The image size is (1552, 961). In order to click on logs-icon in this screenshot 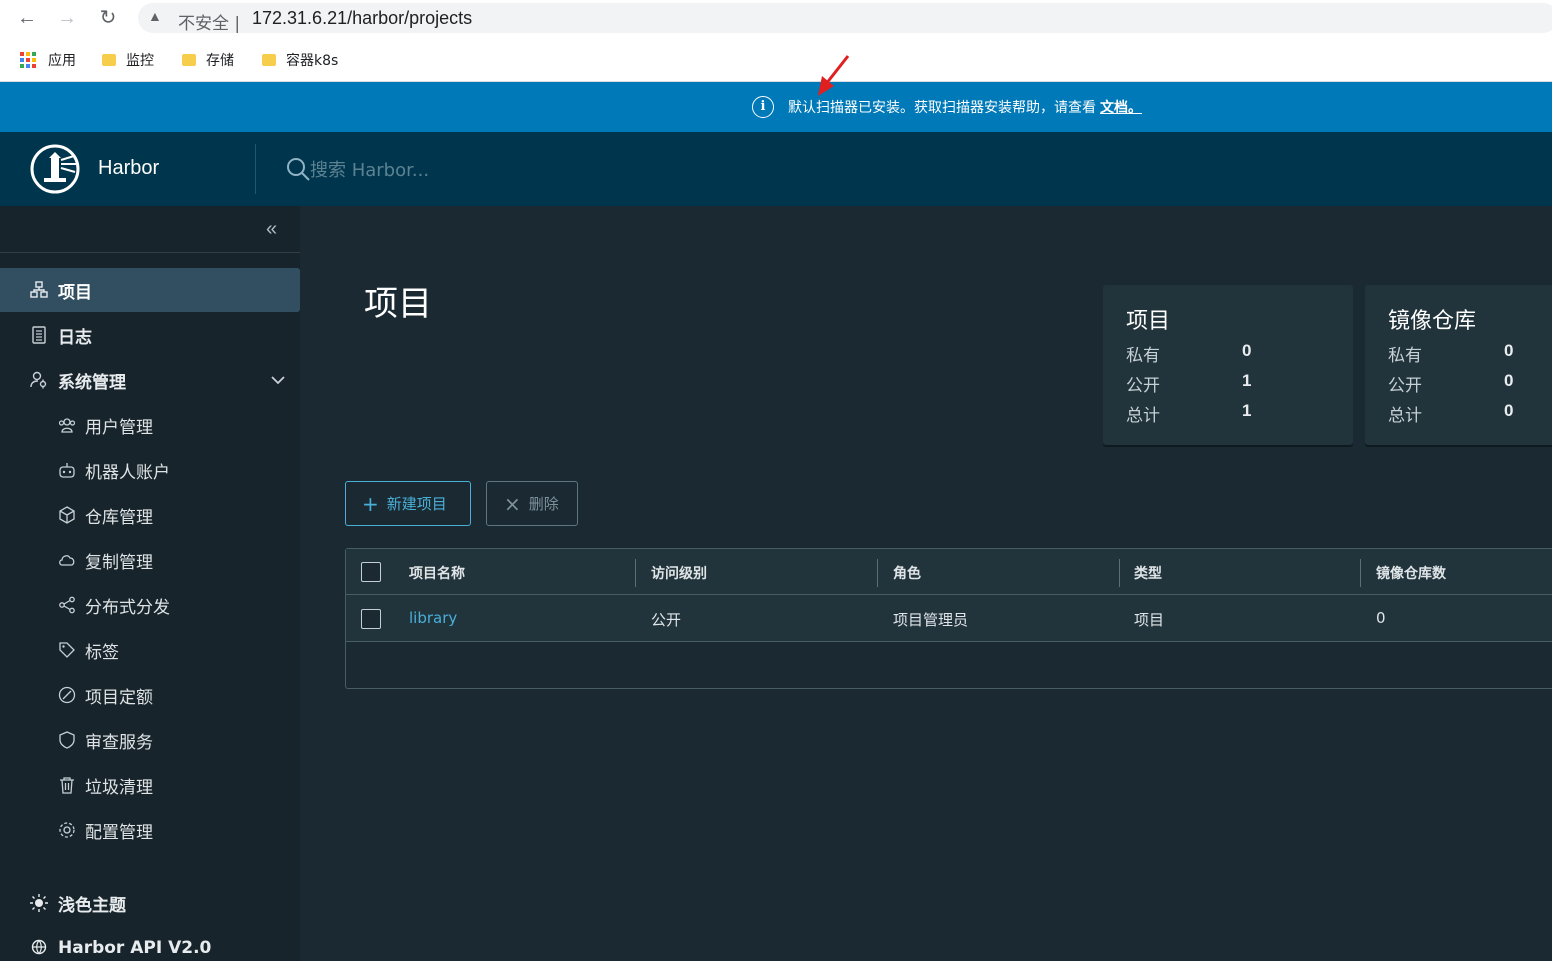, I will do `click(39, 335)`.